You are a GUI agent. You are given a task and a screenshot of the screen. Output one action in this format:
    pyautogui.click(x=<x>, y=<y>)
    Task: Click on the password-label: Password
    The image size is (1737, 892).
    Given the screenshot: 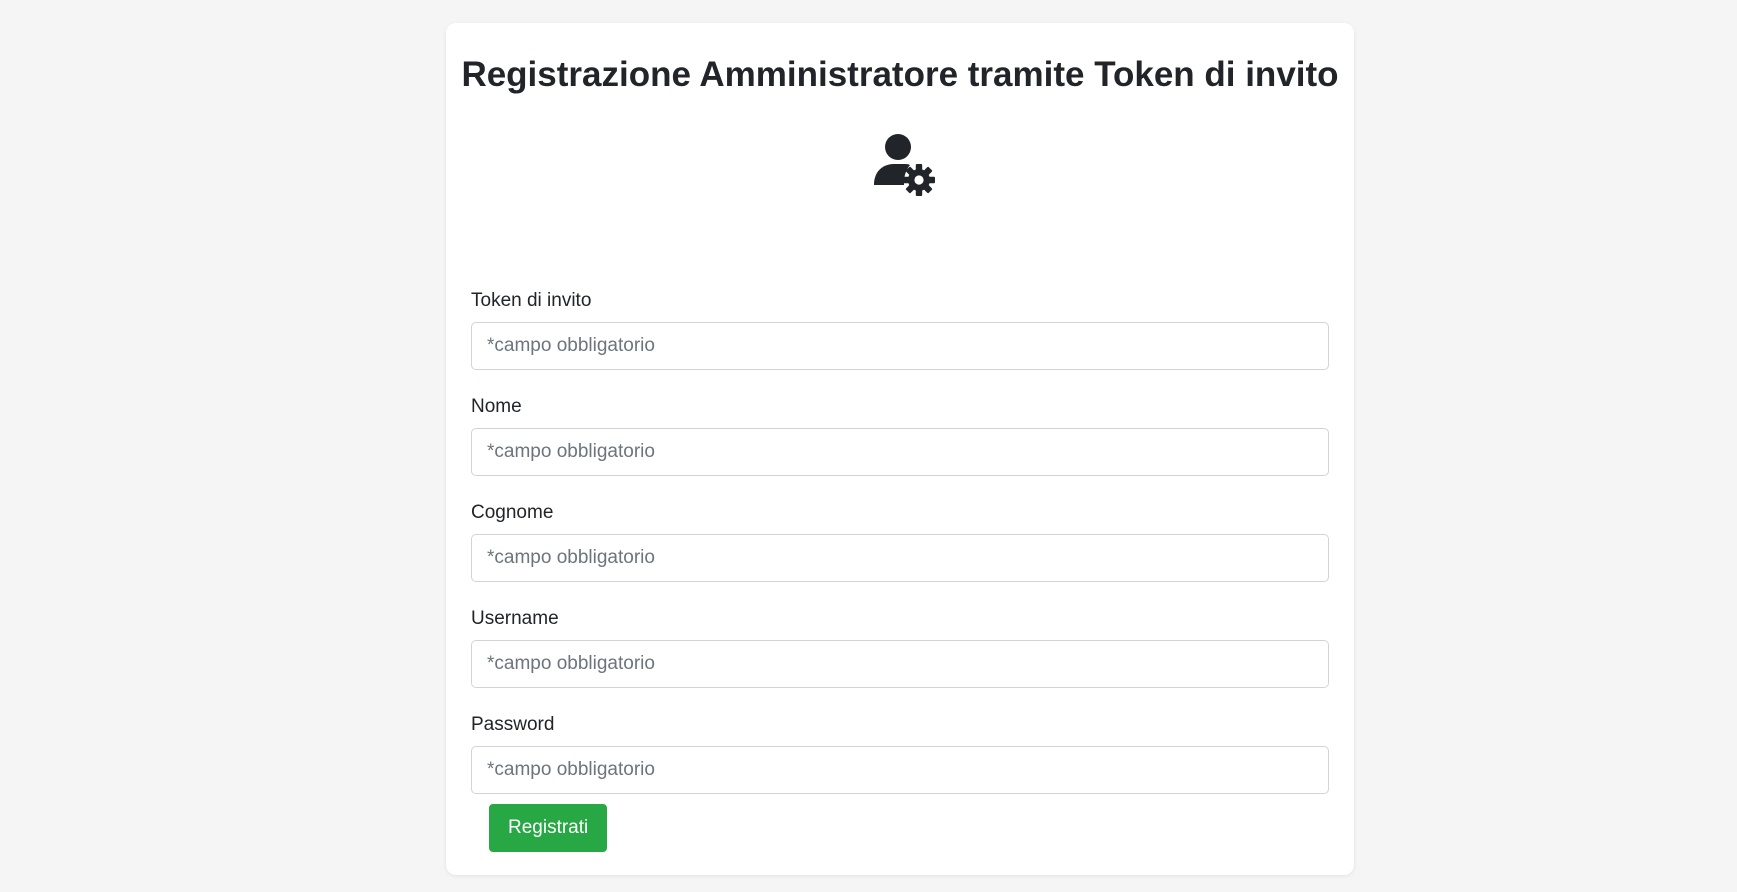 What is the action you would take?
    pyautogui.click(x=513, y=724)
    